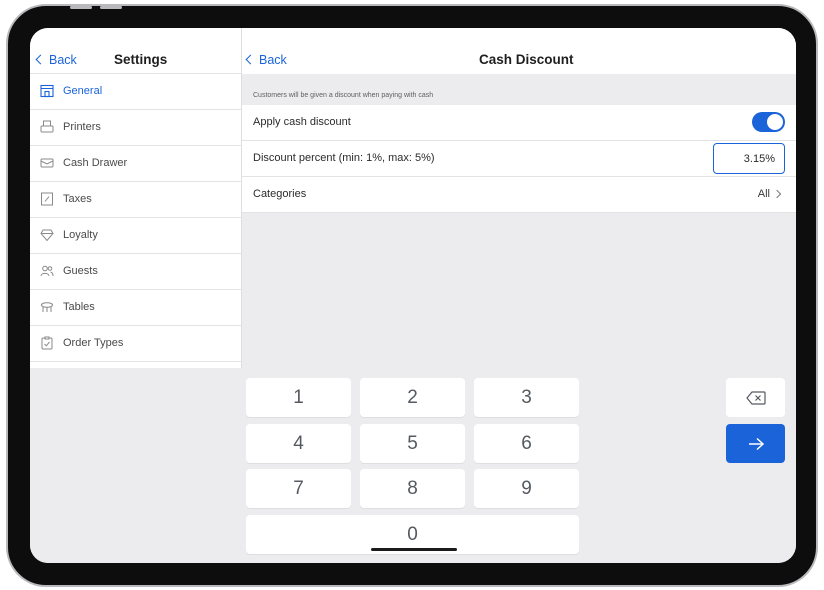  What do you see at coordinates (47, 307) in the screenshot?
I see `table-icon` at bounding box center [47, 307].